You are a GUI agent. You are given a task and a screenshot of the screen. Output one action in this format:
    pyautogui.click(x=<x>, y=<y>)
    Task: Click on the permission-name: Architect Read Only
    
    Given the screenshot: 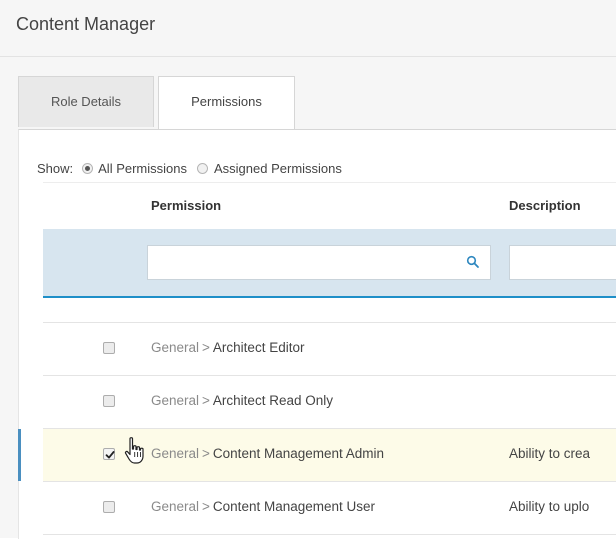 What is the action you would take?
    pyautogui.click(x=272, y=400)
    